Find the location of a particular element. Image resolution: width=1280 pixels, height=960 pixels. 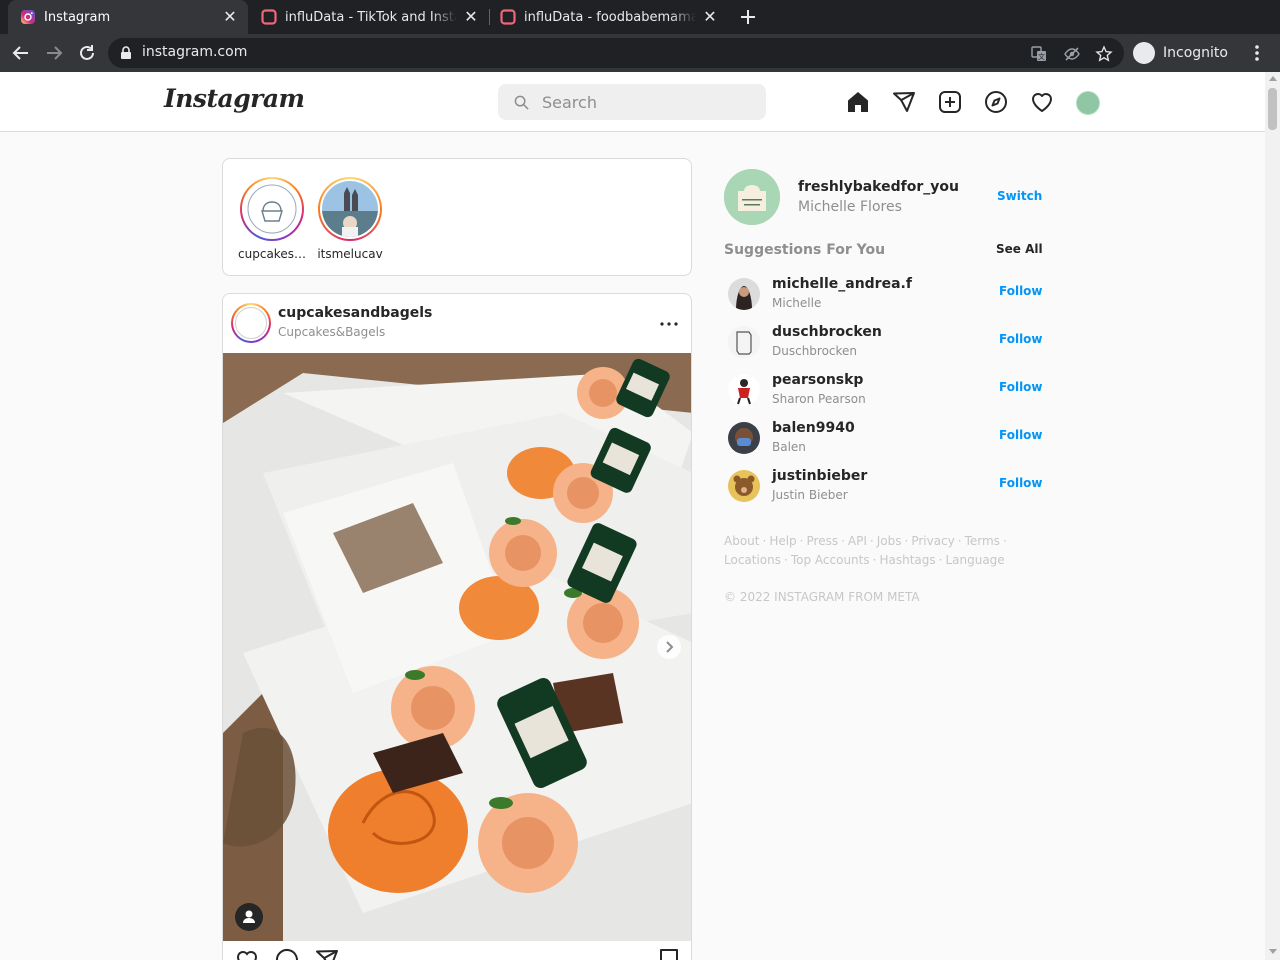

search-icon is located at coordinates (521, 102).